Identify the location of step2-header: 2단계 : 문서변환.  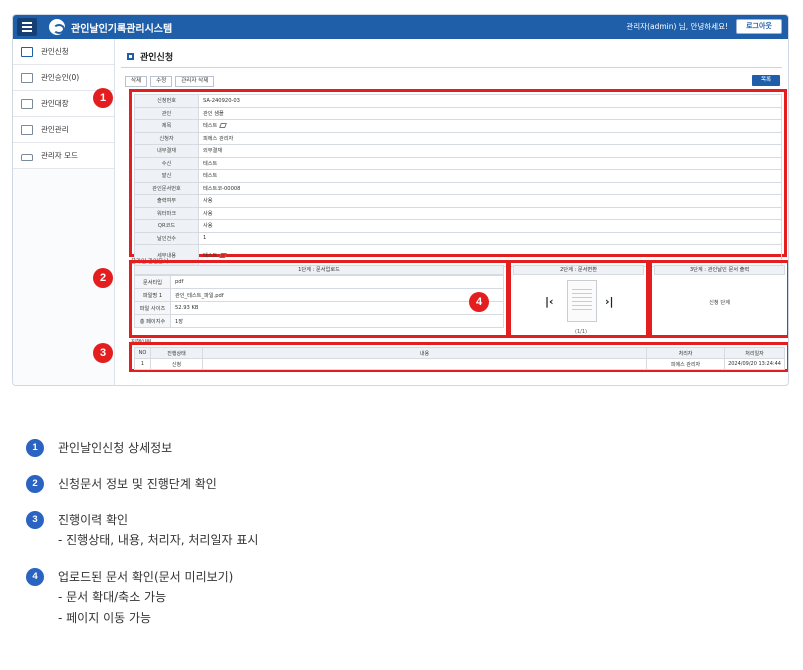
(578, 270).